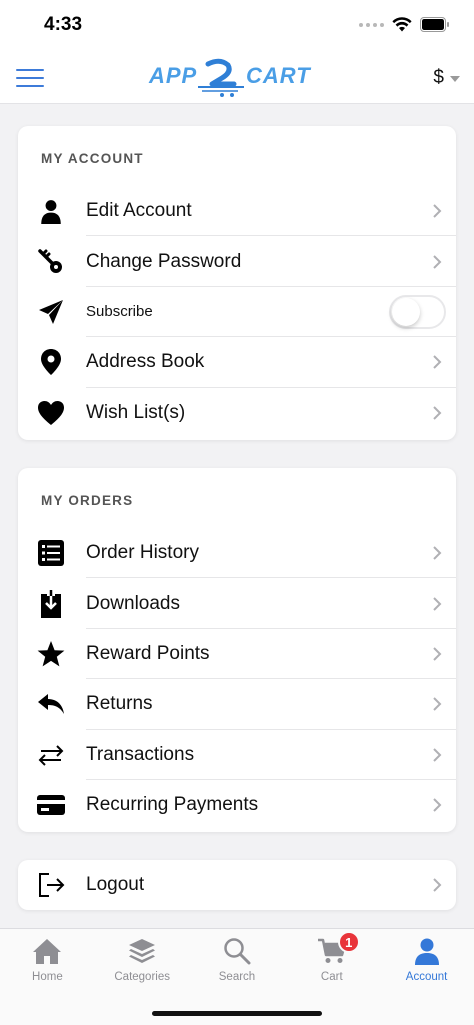  I want to click on key-icon, so click(51, 262).